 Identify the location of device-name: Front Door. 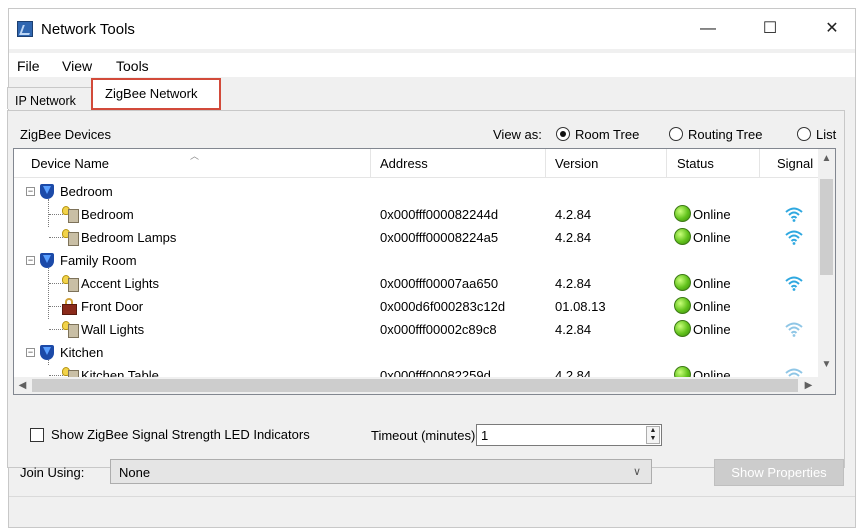
(112, 306).